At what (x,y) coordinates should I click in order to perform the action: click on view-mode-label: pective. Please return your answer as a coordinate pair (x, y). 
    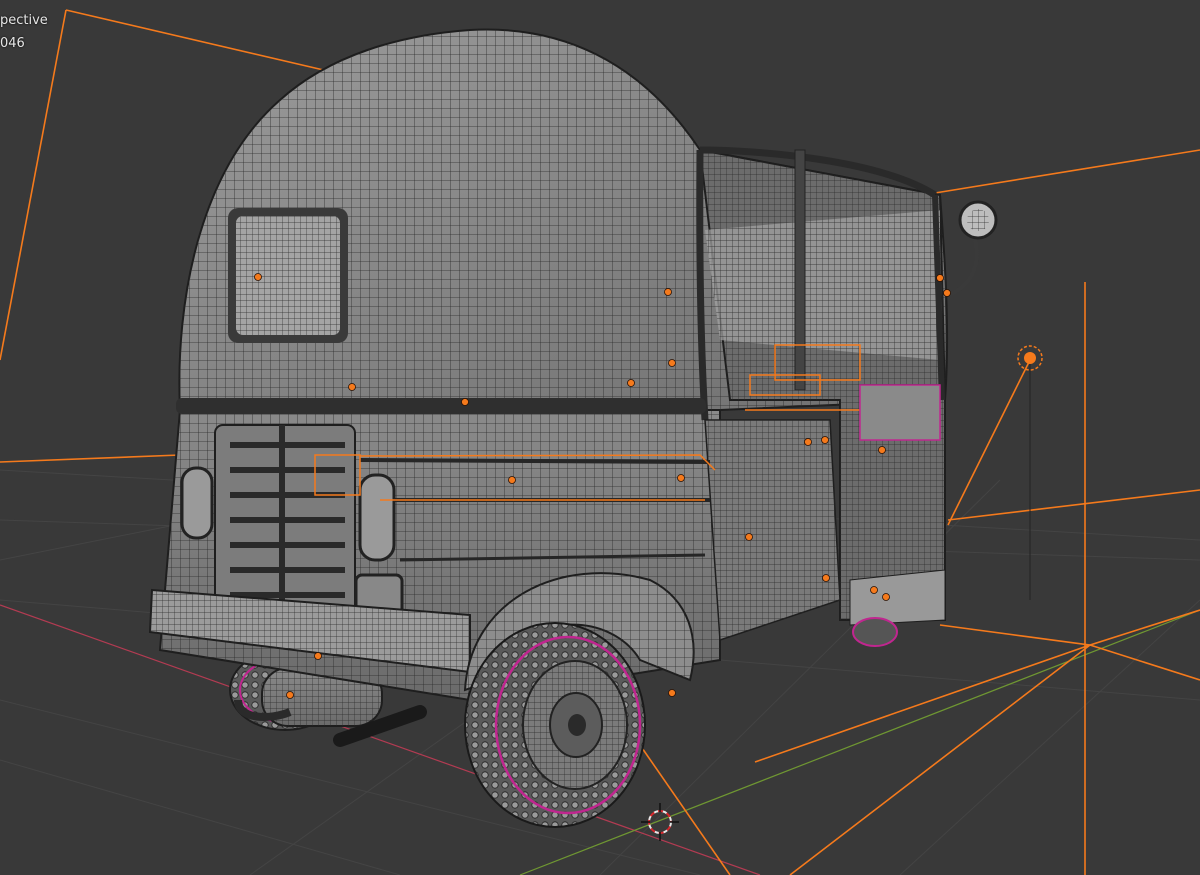
    Looking at the image, I should click on (24, 20).